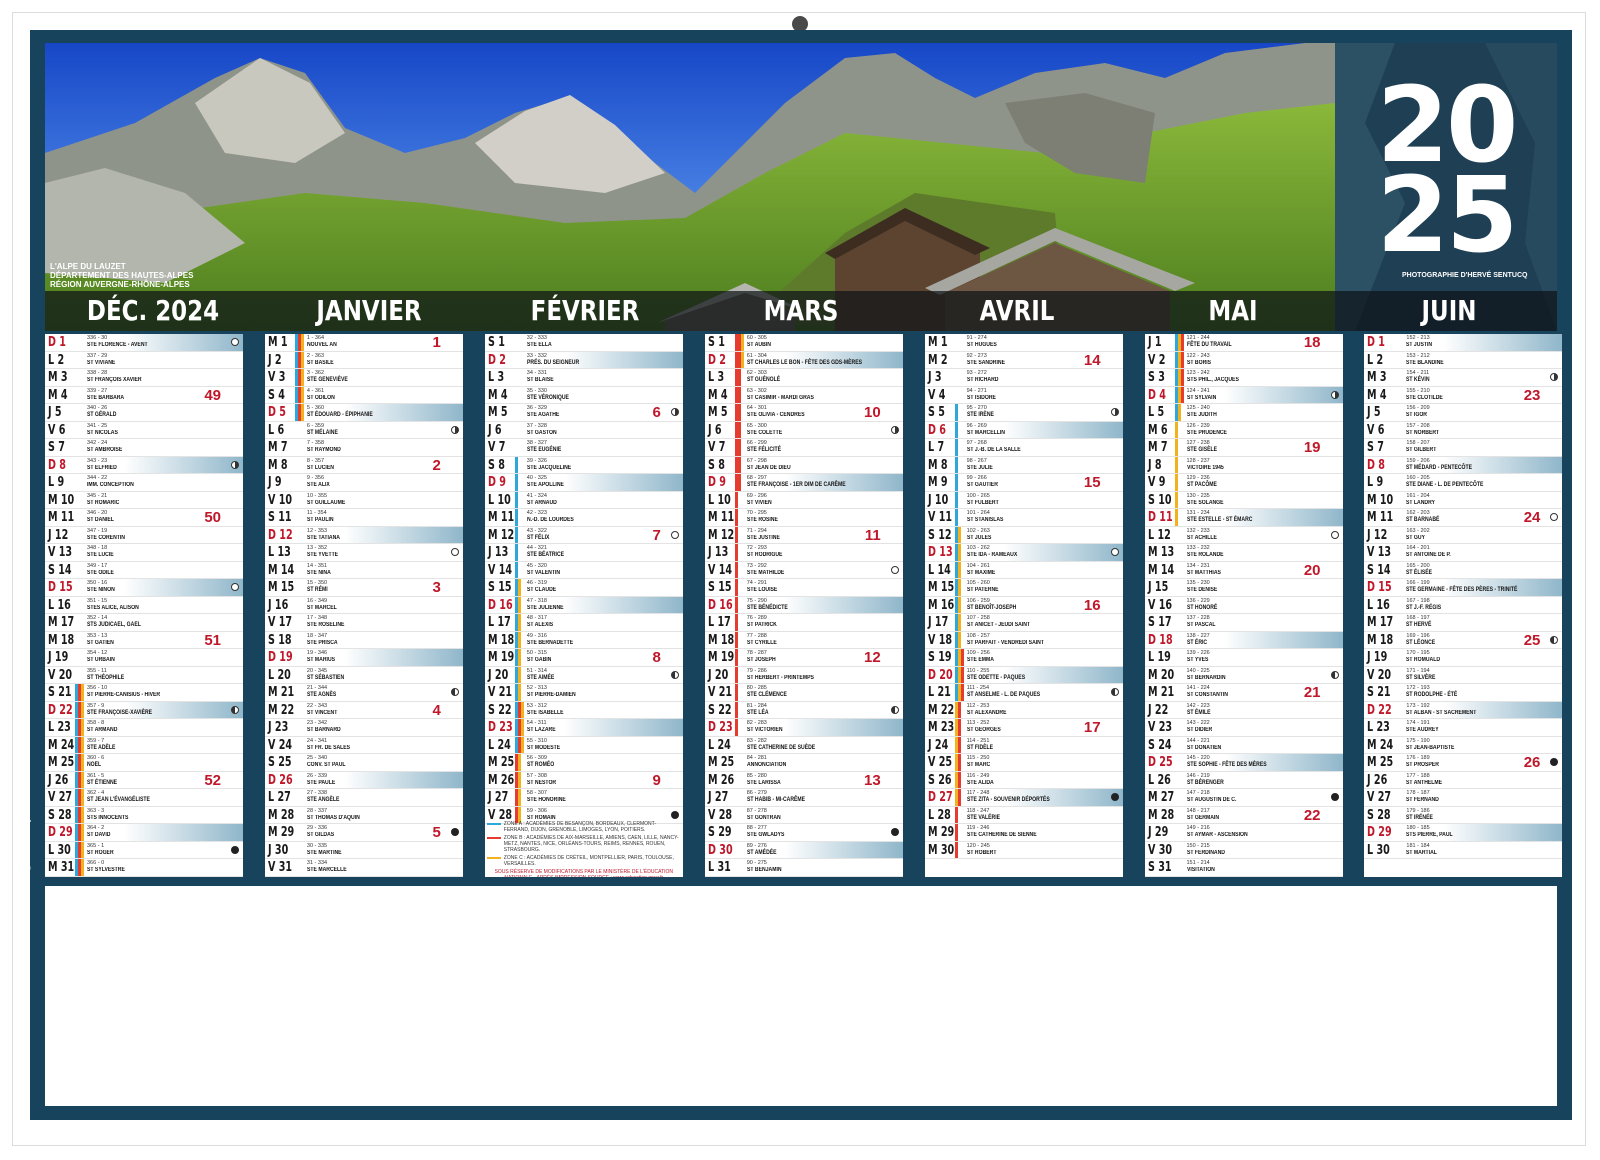 This screenshot has height=1160, width=1600. What do you see at coordinates (1463, 693) in the screenshot?
I see `day-row: S 21 172 - 193 ST RODOLPHE - ÉTÉ` at bounding box center [1463, 693].